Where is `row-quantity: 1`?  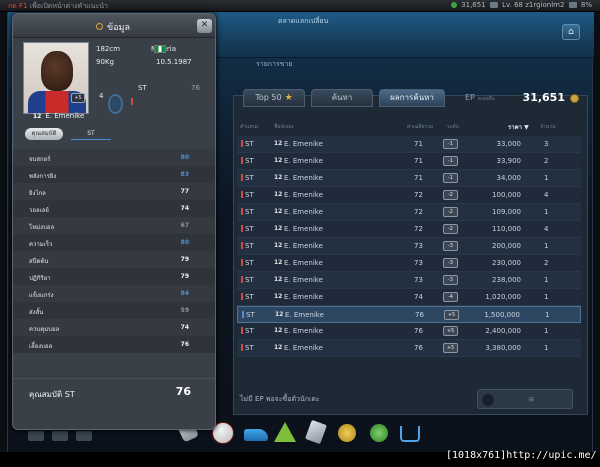 row-quantity: 1 is located at coordinates (546, 212).